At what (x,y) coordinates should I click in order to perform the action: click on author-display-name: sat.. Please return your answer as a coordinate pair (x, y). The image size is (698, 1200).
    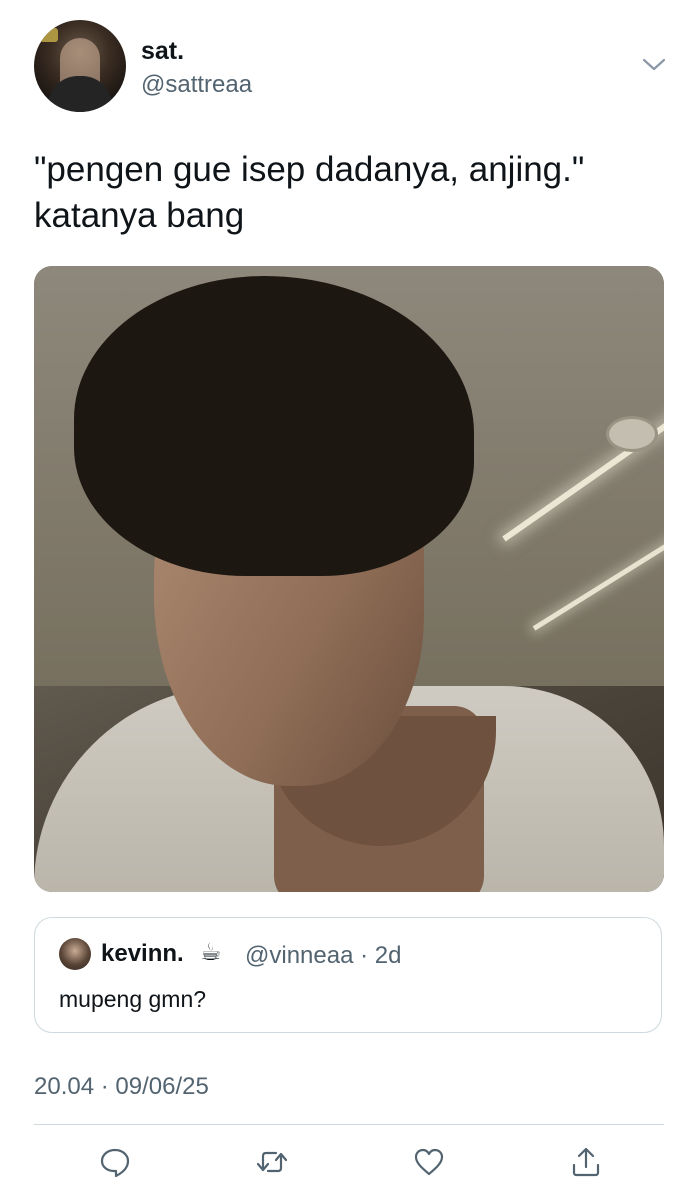
    Looking at the image, I should click on (162, 51).